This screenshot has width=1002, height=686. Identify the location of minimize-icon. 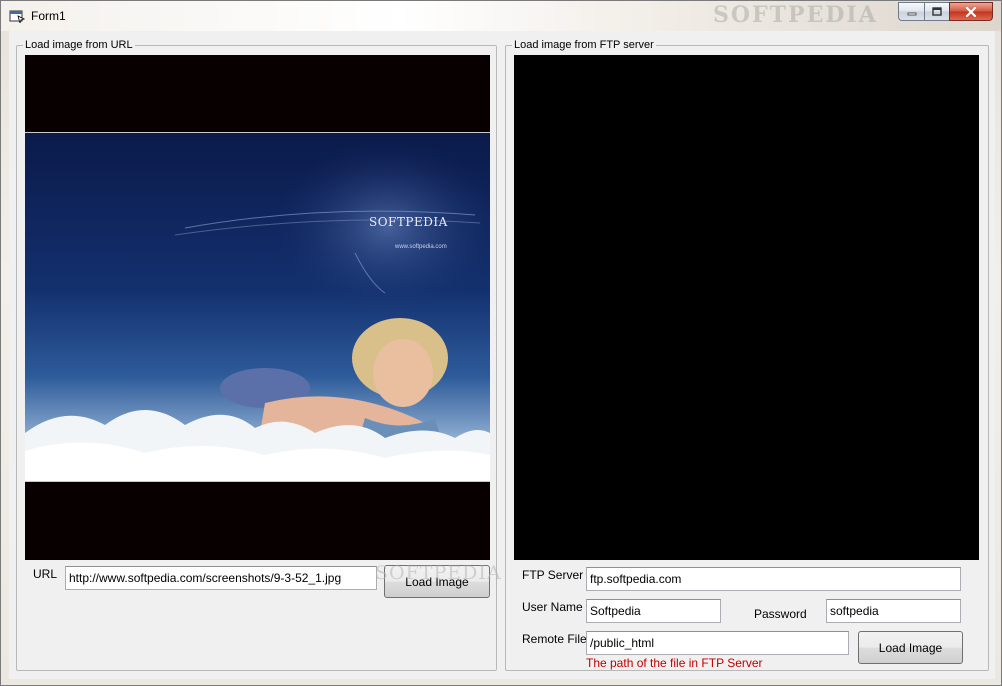
(911, 13).